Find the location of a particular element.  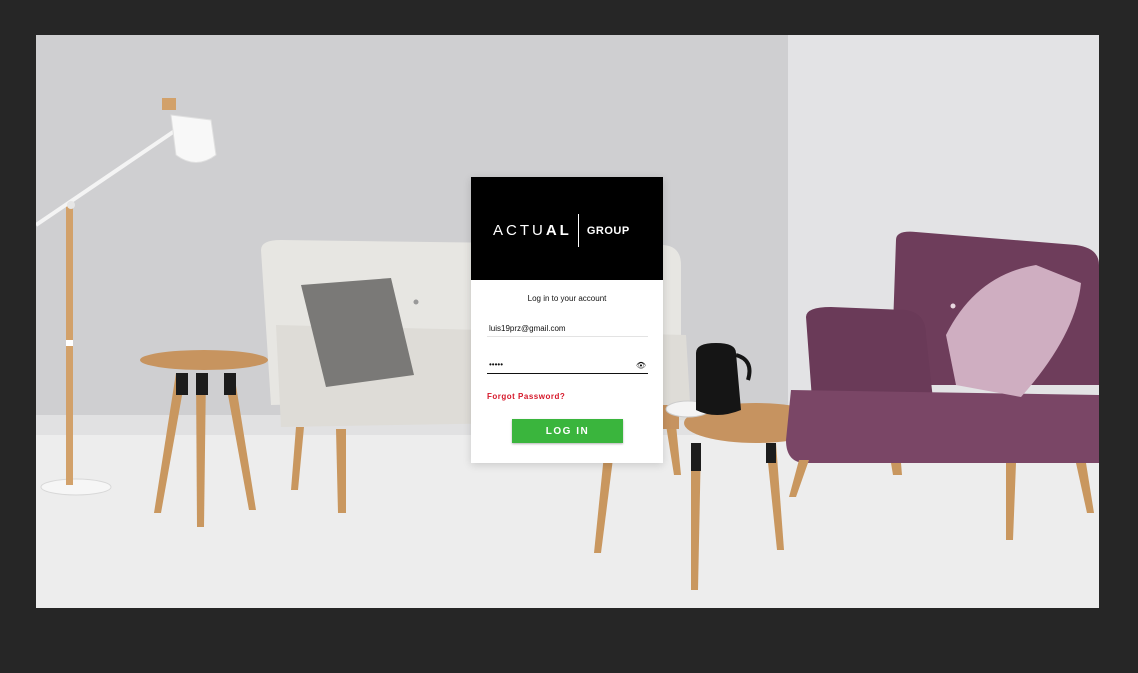

logo-wordmark: ACTUAL is located at coordinates (532, 230).